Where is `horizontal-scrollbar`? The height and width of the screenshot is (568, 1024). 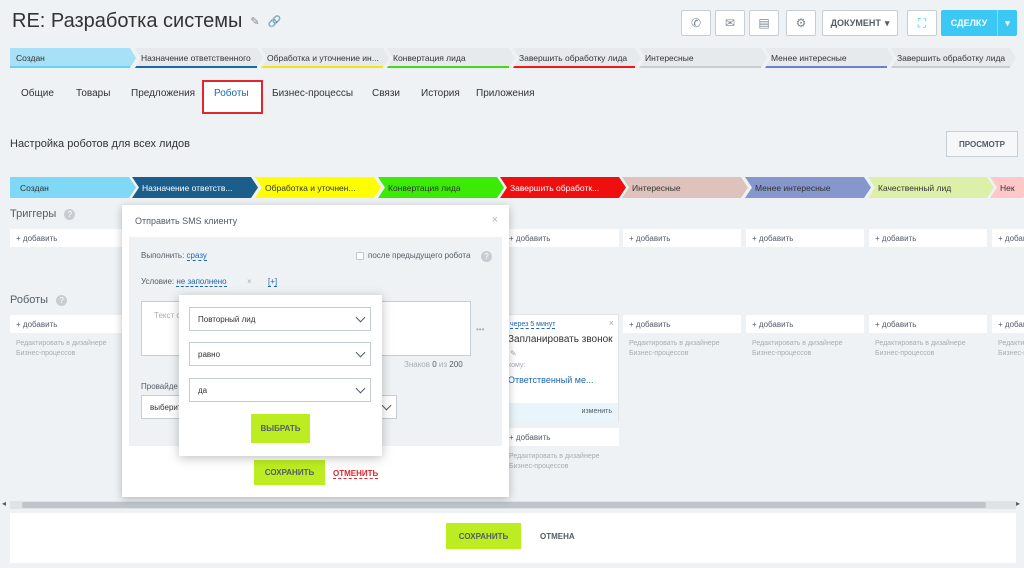
horizontal-scrollbar is located at coordinates (513, 505).